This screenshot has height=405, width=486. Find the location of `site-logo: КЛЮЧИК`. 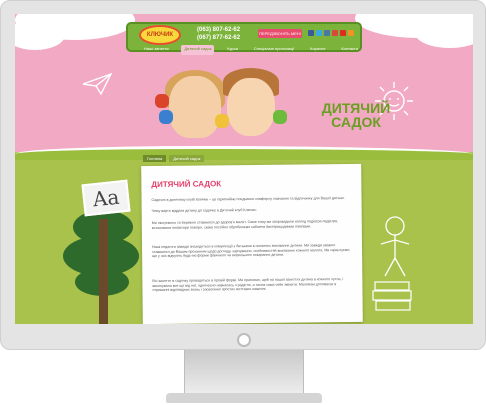

site-logo: КЛЮЧИК is located at coordinates (160, 35).